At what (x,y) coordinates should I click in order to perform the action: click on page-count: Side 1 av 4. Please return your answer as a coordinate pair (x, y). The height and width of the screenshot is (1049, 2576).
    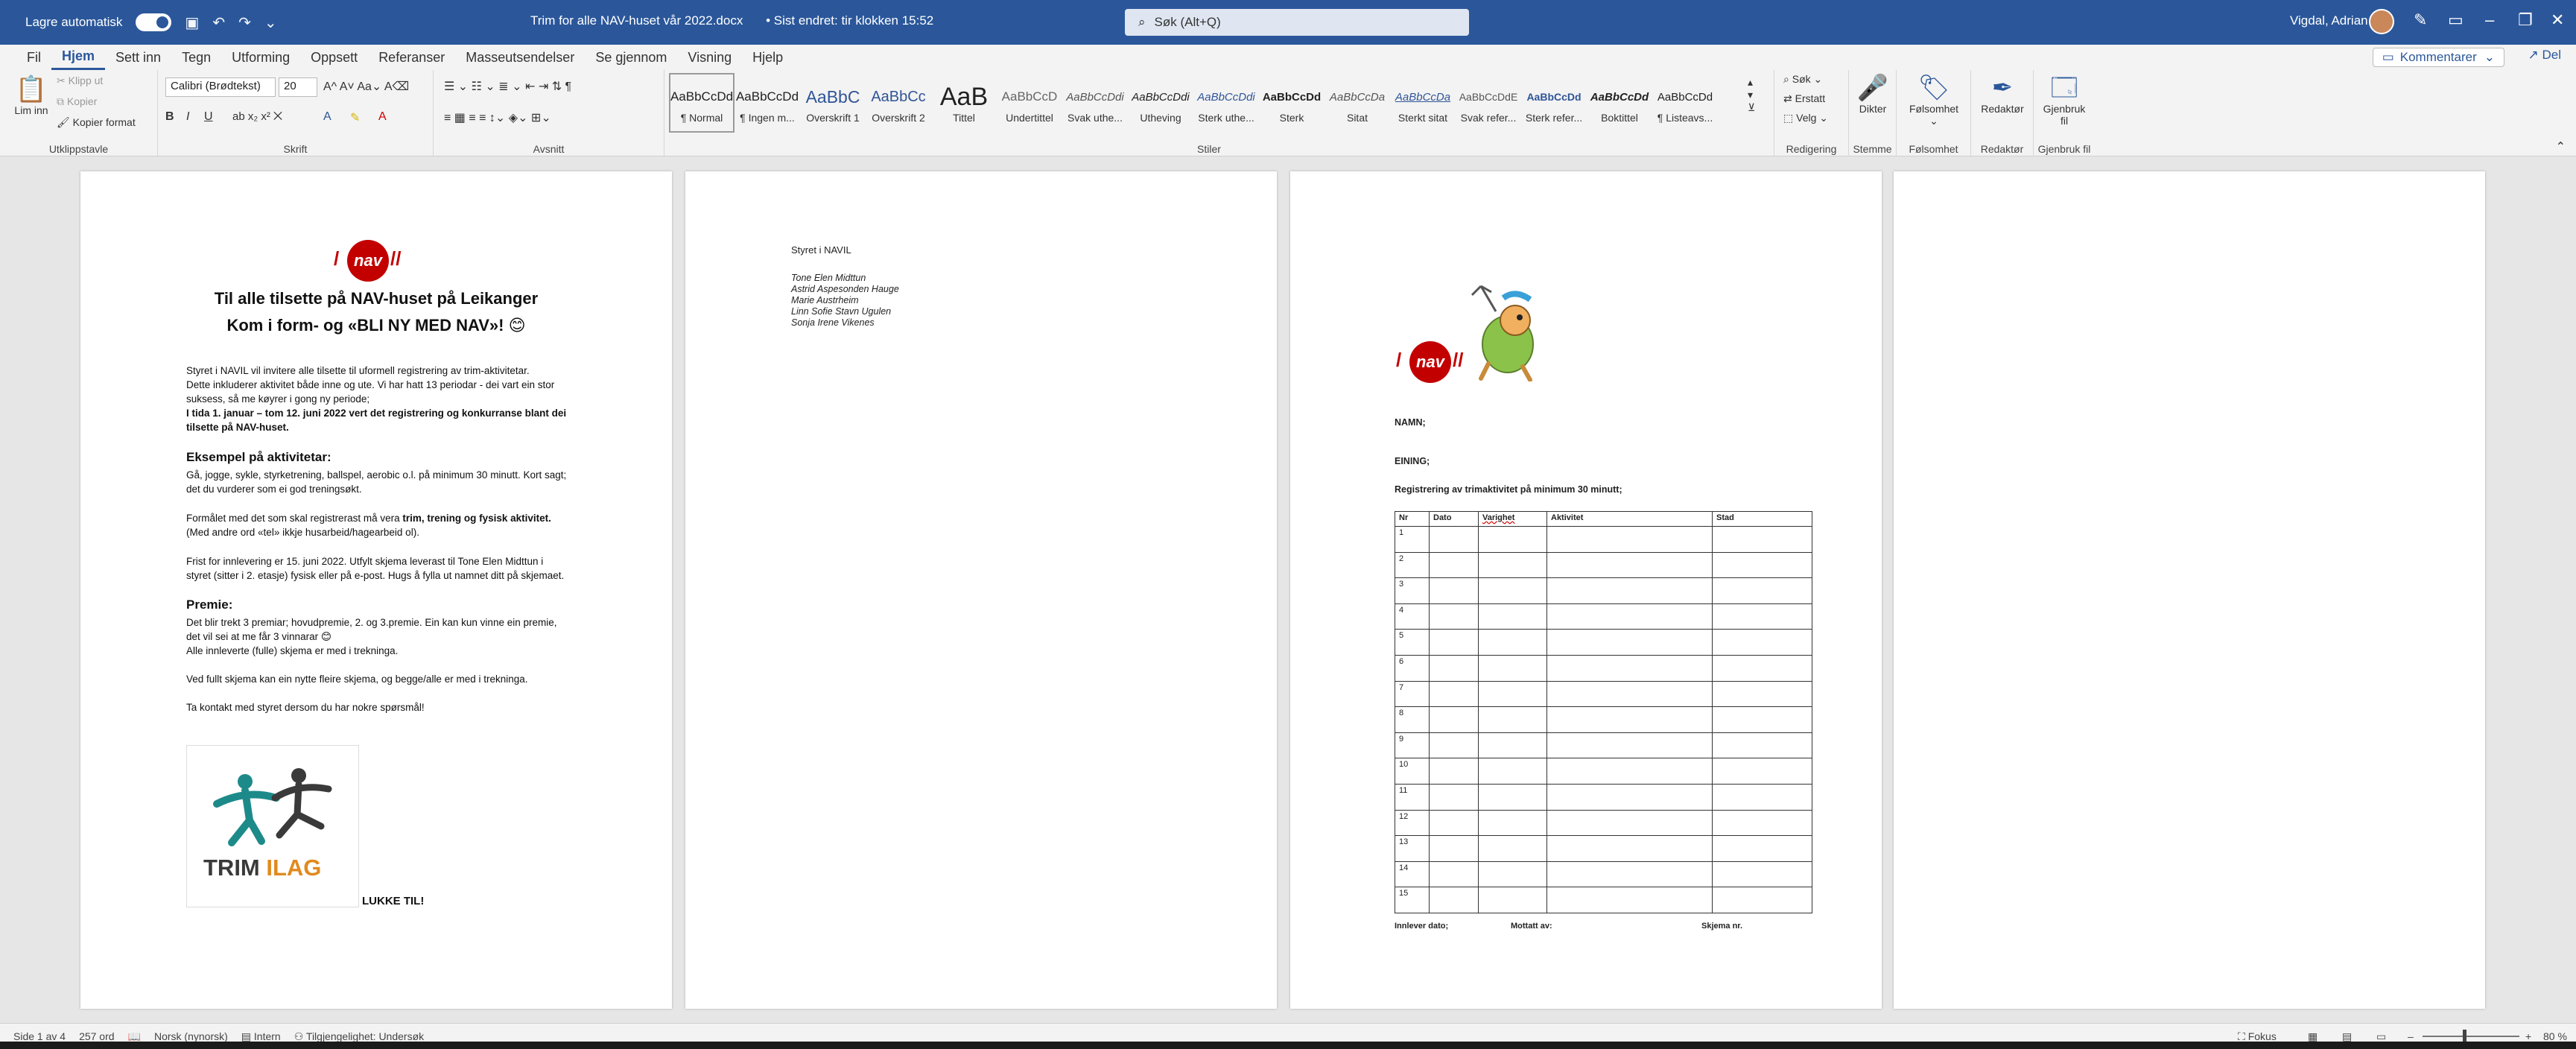
    Looking at the image, I should click on (39, 1036).